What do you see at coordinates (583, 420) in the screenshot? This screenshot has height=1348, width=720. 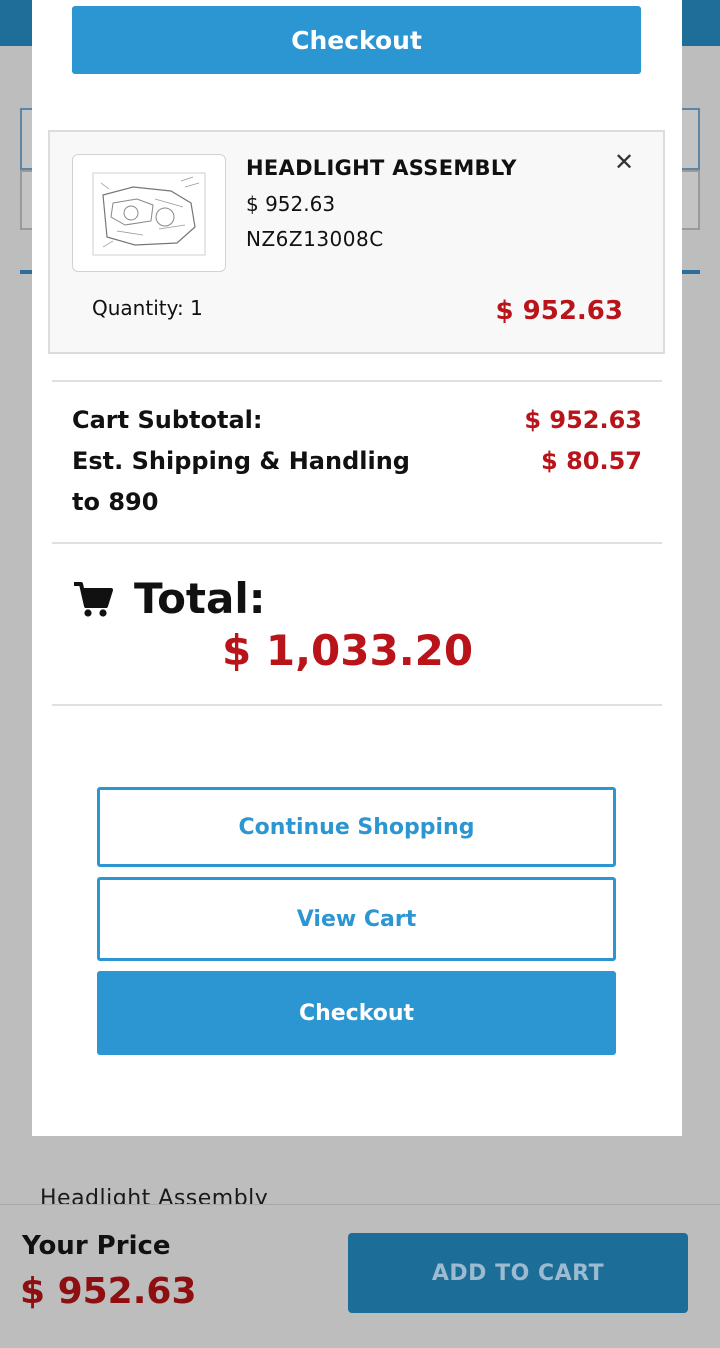 I see `subtotal-value: $ 952.63` at bounding box center [583, 420].